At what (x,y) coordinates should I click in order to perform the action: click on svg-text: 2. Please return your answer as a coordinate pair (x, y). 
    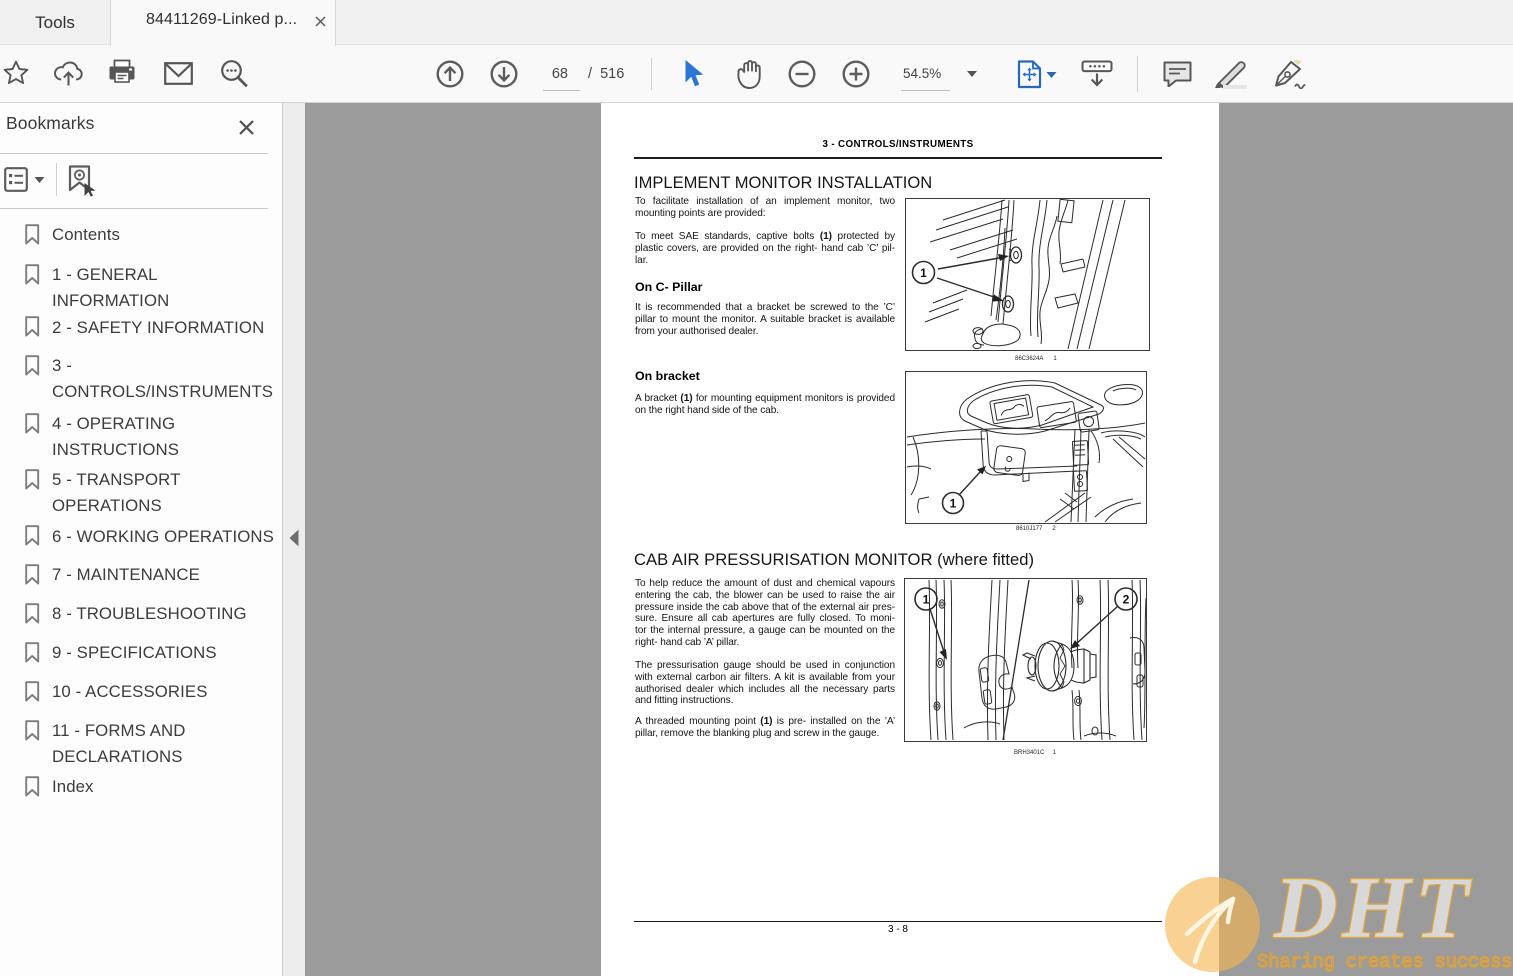
    Looking at the image, I should click on (1126, 600).